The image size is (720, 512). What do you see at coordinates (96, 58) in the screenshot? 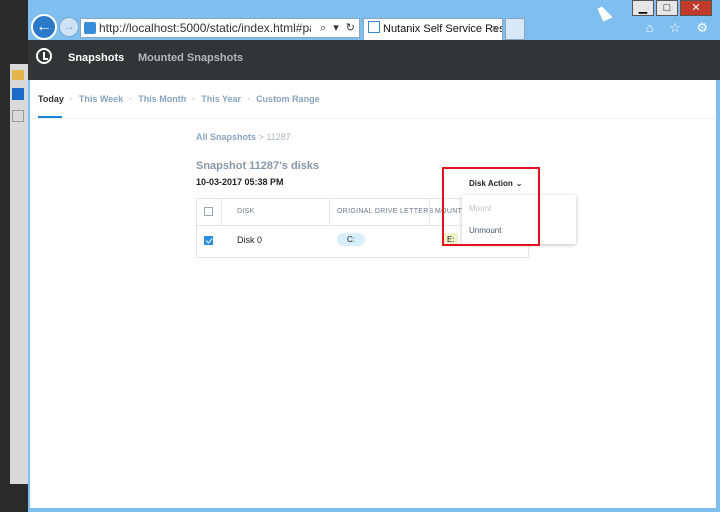
I see `nav-snapshots: Snapshots` at bounding box center [96, 58].